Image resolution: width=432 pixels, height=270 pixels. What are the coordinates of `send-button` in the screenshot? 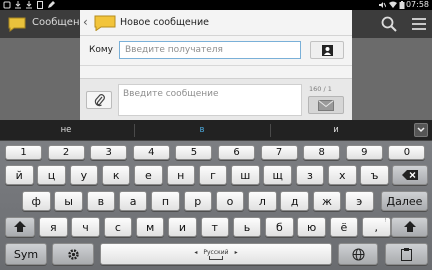 It's located at (326, 105).